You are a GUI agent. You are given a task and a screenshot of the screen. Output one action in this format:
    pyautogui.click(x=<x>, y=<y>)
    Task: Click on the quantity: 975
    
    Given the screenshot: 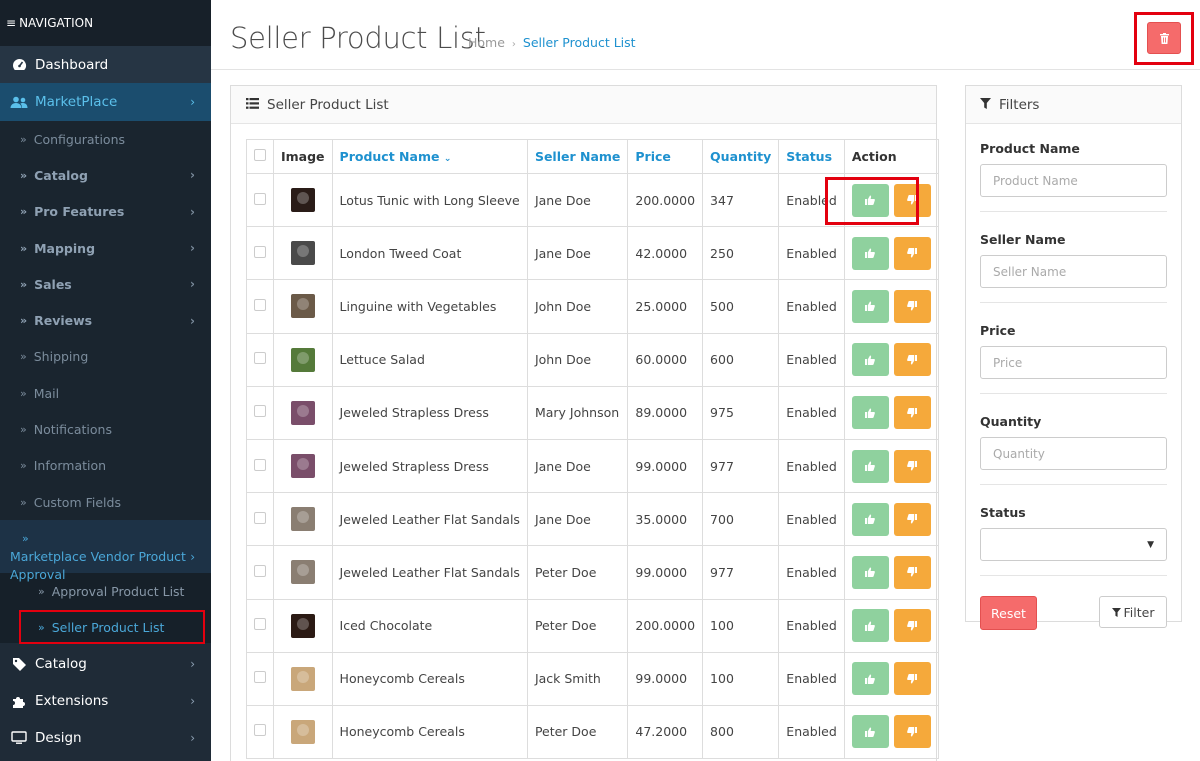 What is the action you would take?
    pyautogui.click(x=741, y=412)
    